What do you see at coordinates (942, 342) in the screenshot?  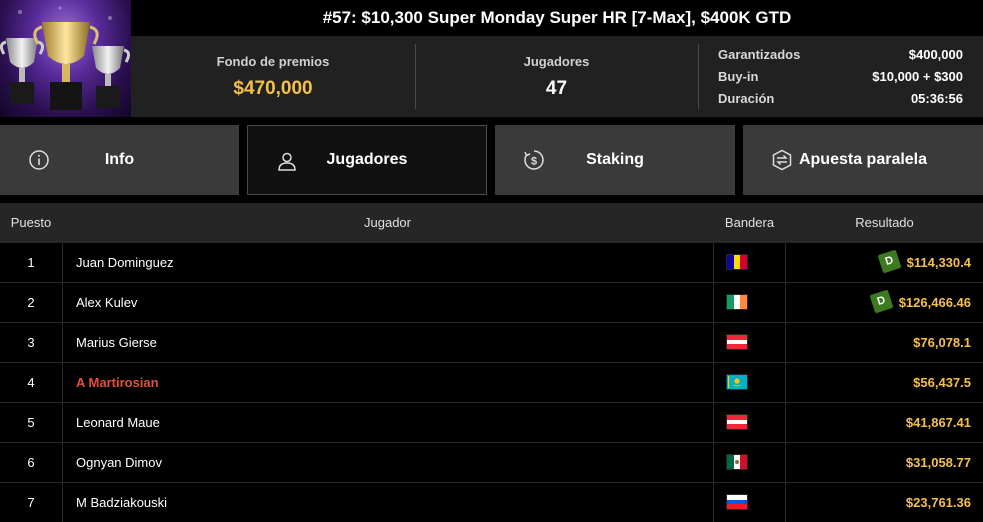 I see `row-result: $76,078.1` at bounding box center [942, 342].